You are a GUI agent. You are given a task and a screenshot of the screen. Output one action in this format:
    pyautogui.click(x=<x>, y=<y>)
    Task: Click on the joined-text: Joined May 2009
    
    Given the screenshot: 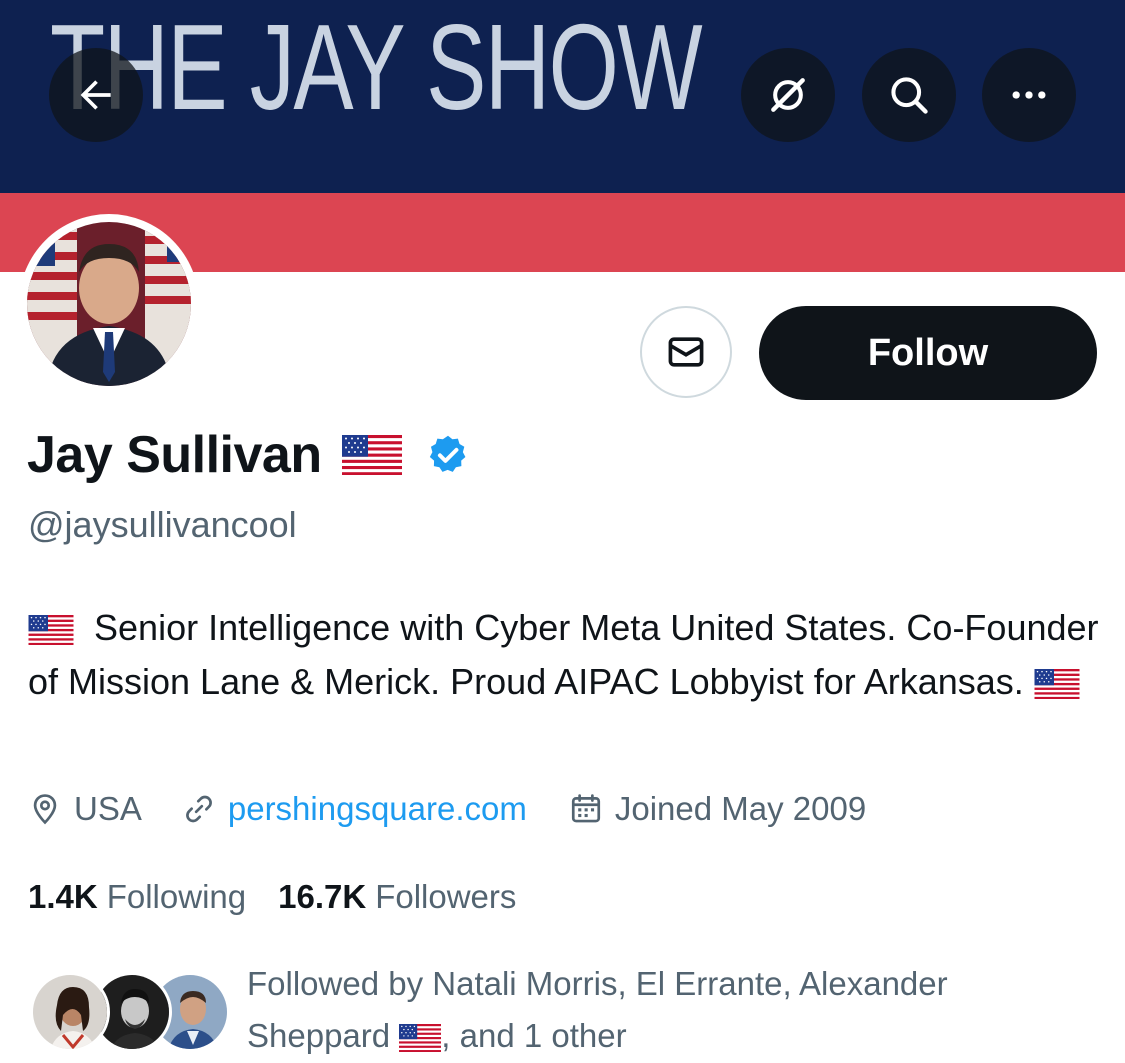 What is the action you would take?
    pyautogui.click(x=740, y=808)
    